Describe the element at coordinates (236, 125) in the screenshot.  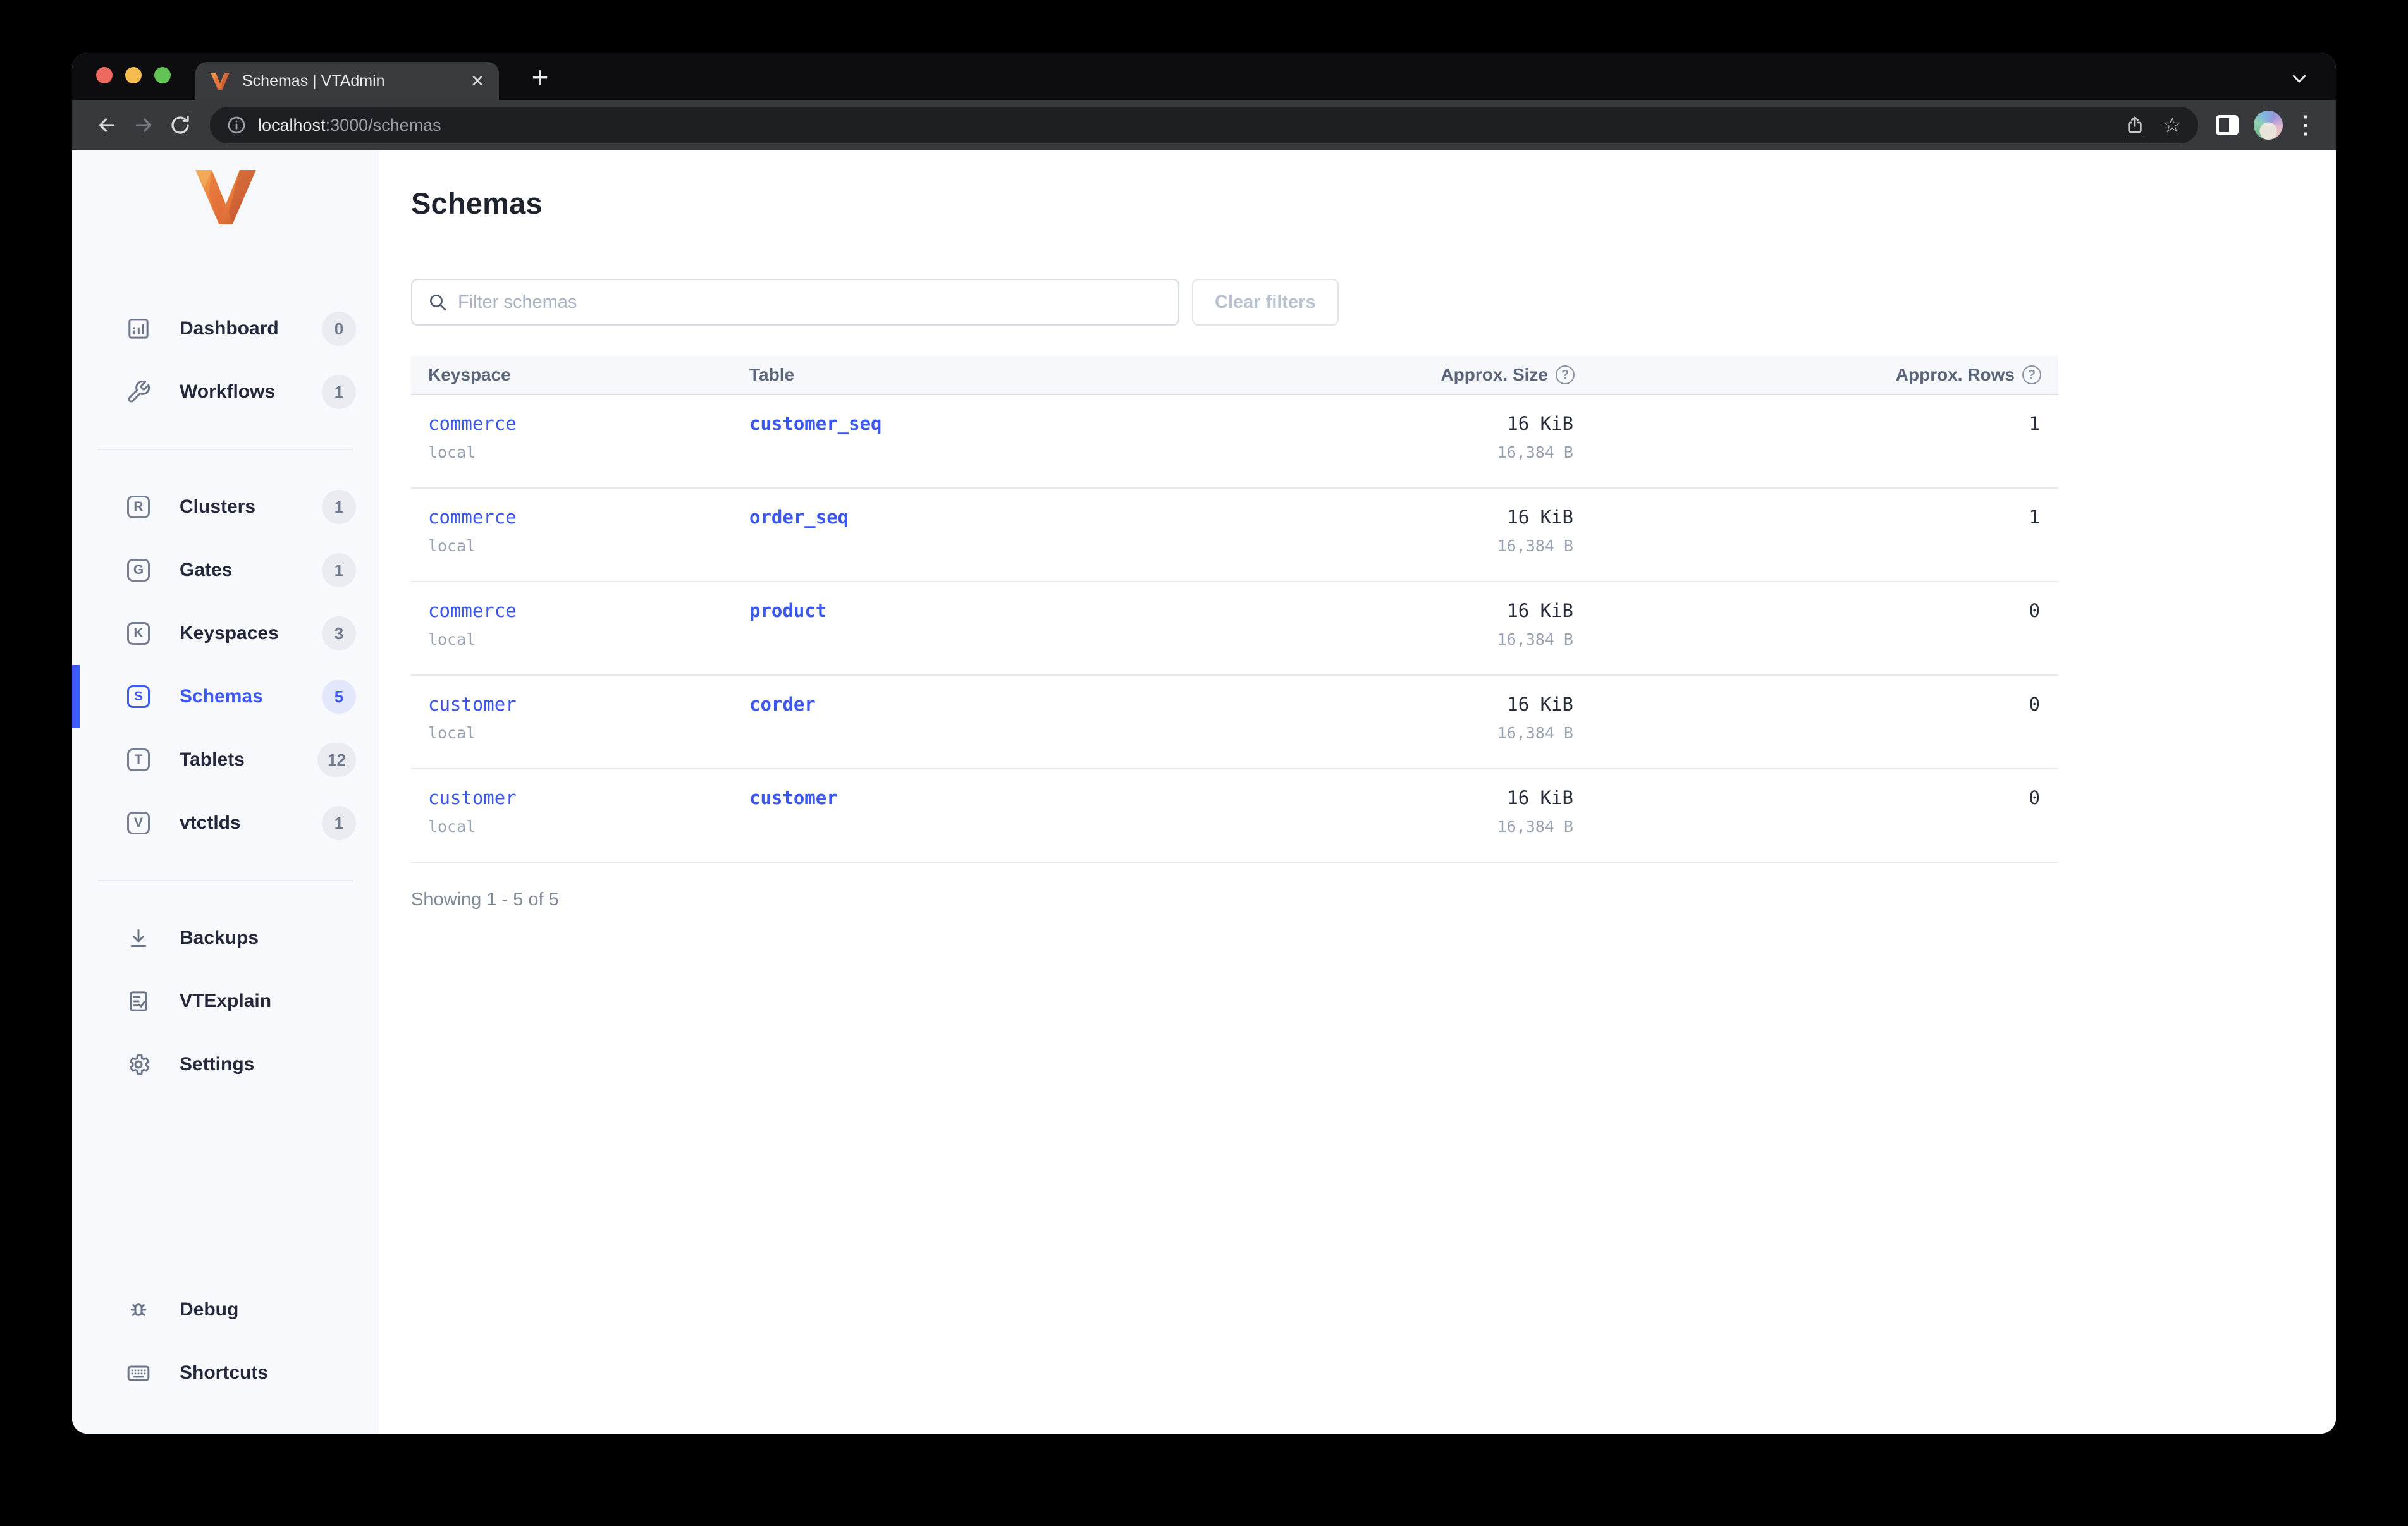
I see `site-info-icon` at that location.